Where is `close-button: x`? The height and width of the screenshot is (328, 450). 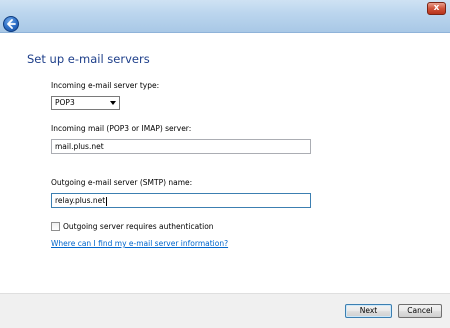 close-button: x is located at coordinates (436, 8).